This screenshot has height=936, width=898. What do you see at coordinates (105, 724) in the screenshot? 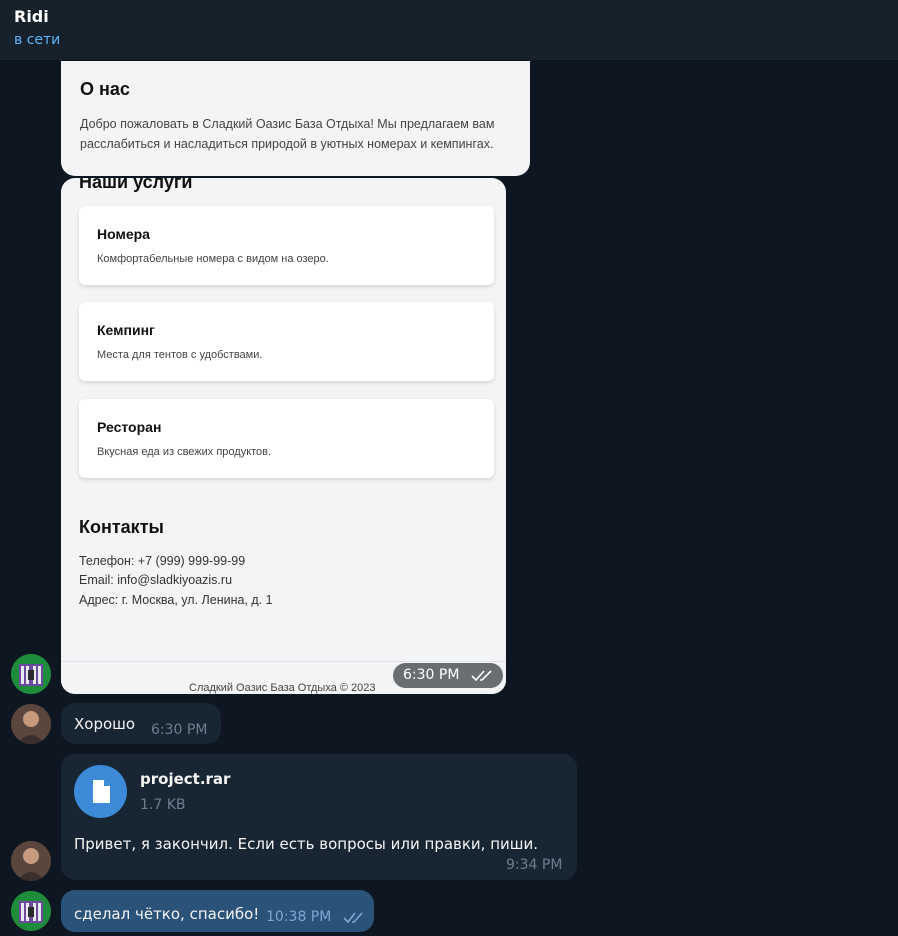
I see `message-text: Хорошо` at bounding box center [105, 724].